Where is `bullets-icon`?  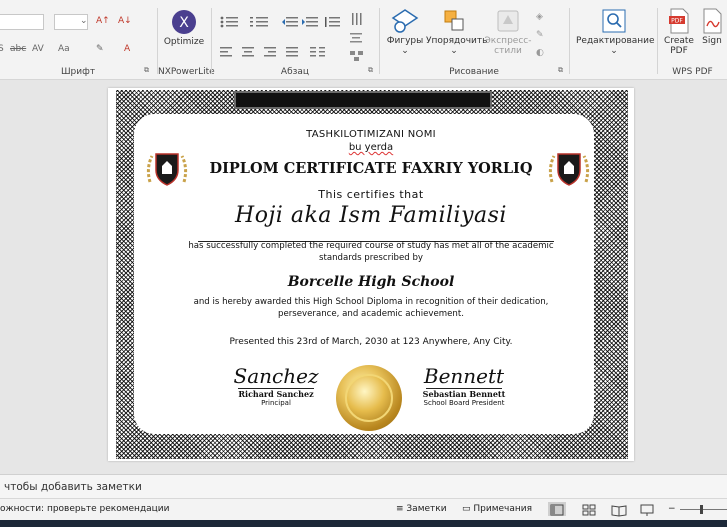 bullets-icon is located at coordinates (231, 22).